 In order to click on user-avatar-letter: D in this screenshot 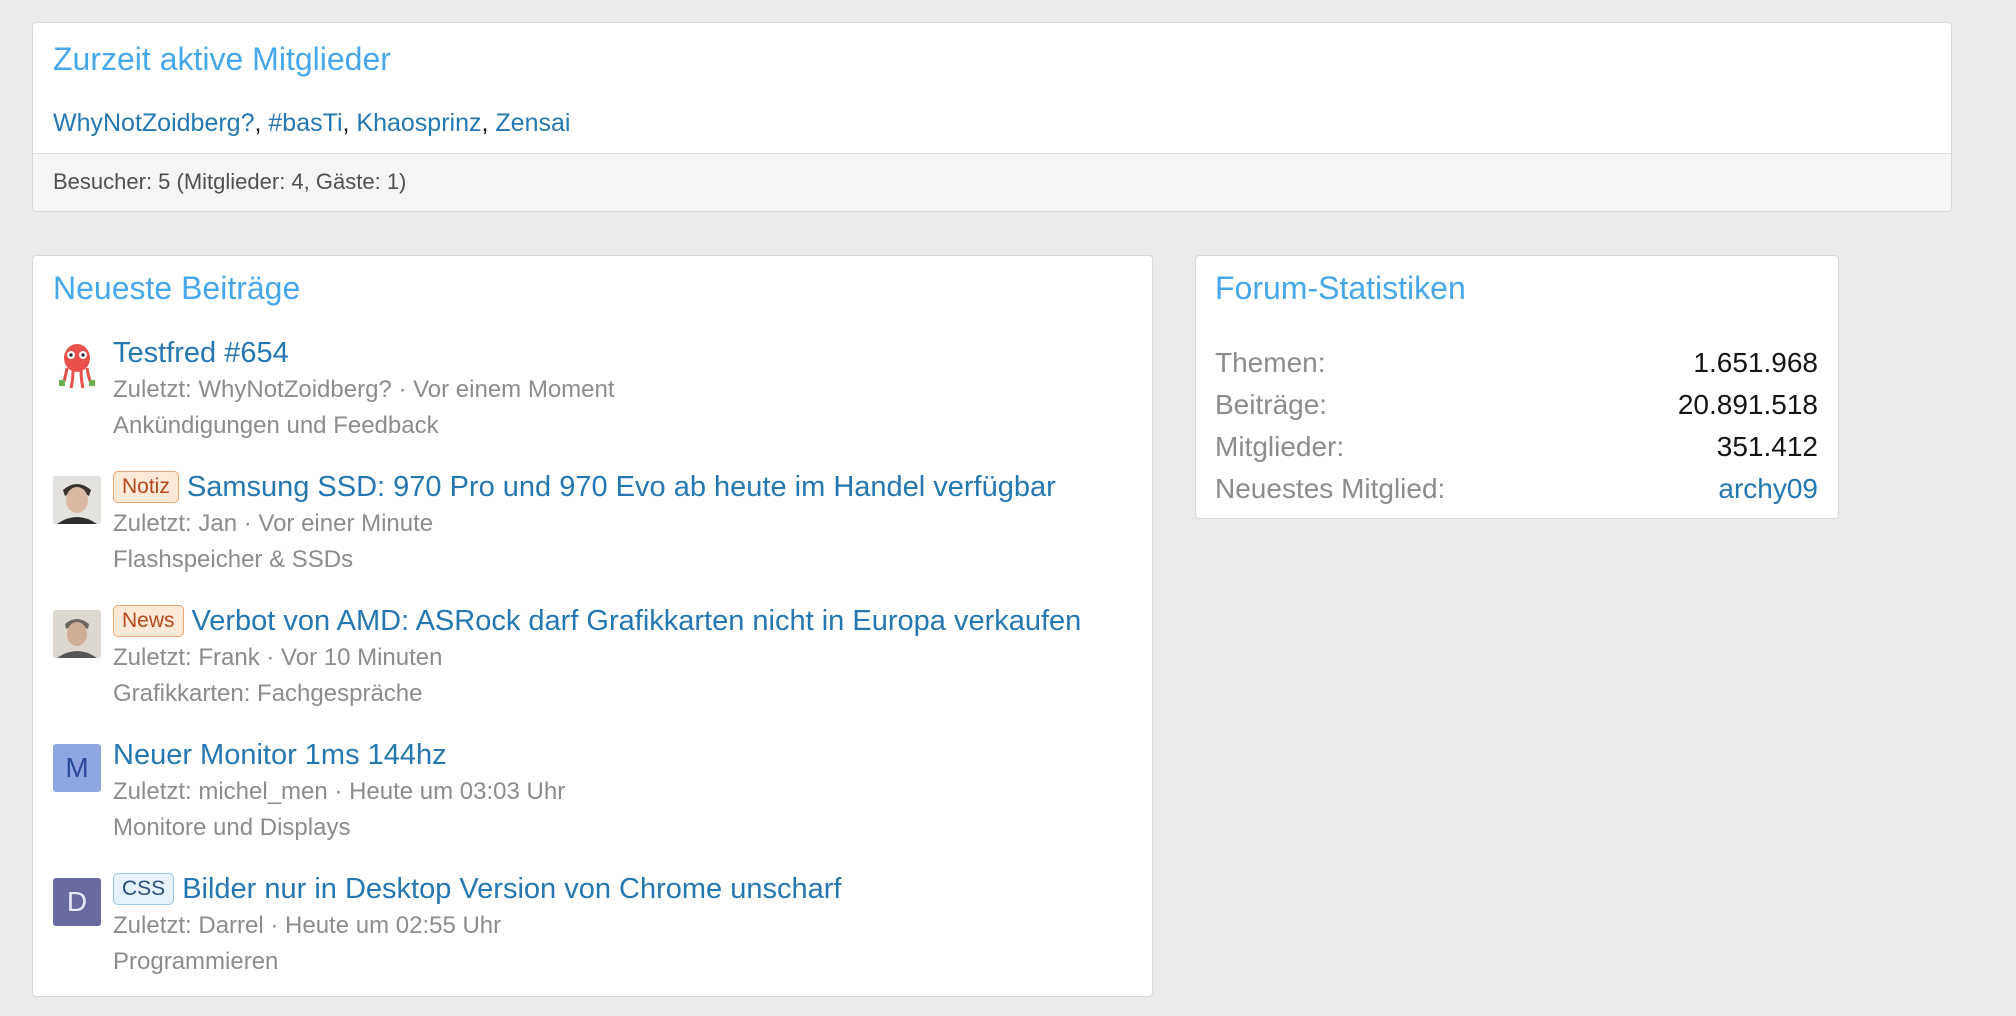, I will do `click(77, 902)`.